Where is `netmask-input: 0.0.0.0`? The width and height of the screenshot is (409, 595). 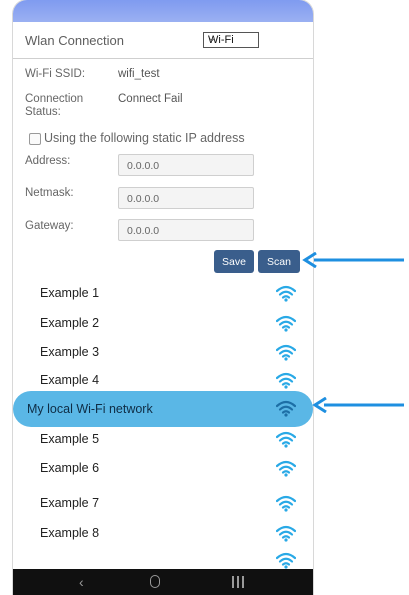
netmask-input: 0.0.0.0 is located at coordinates (186, 198).